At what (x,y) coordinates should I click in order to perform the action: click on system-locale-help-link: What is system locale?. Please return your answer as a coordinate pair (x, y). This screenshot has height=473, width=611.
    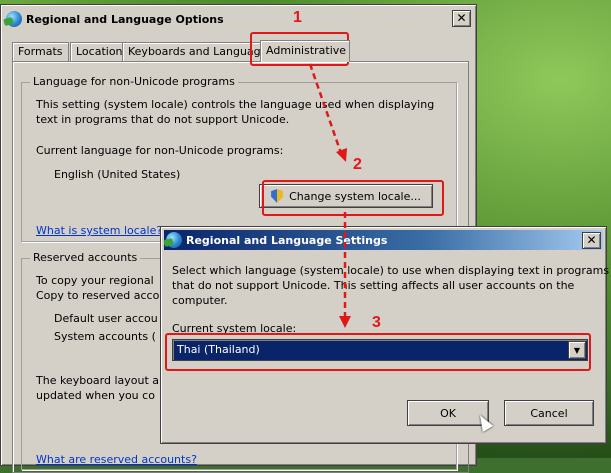
    Looking at the image, I should click on (99, 230).